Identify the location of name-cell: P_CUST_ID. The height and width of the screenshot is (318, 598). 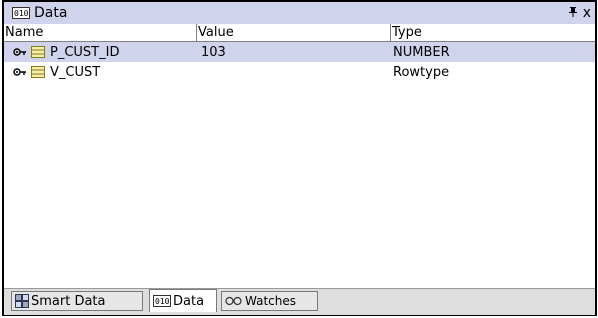
(100, 52).